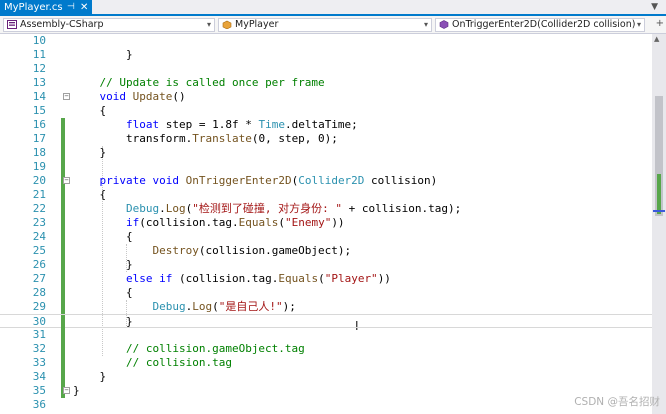  What do you see at coordinates (39, 362) in the screenshot?
I see `line-number: 33` at bounding box center [39, 362].